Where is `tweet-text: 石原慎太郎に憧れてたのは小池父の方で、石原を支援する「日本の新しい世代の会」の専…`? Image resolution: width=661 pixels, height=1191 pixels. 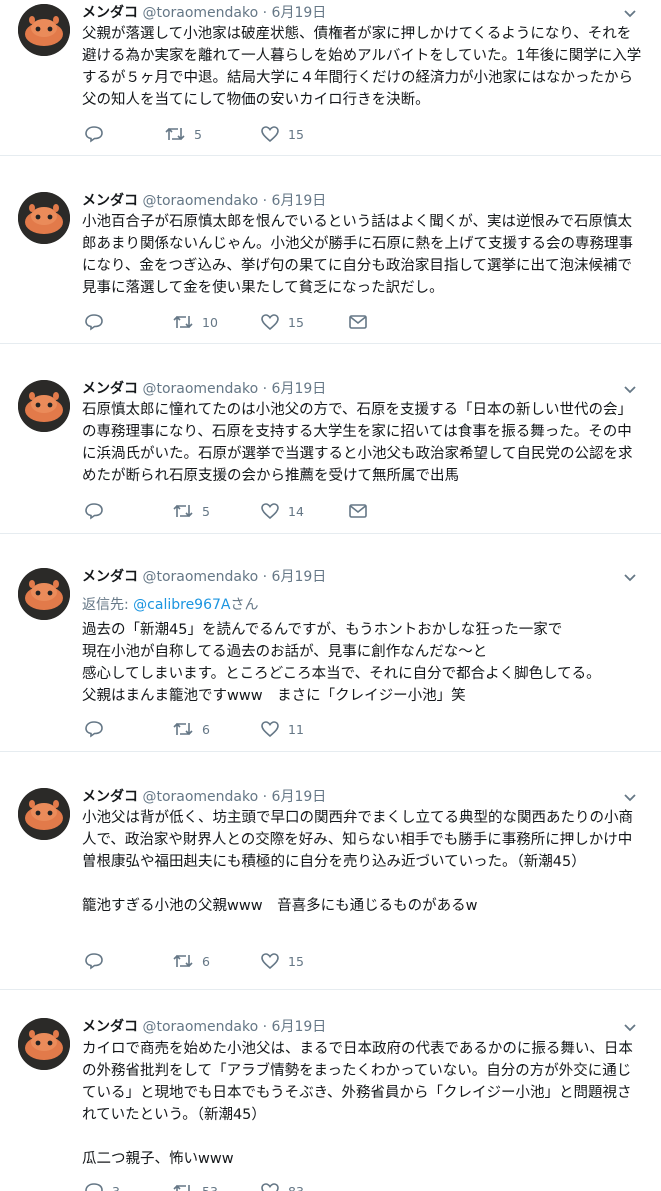 tweet-text: 石原慎太郎に憧れてたのは小池父の方で、石原を支援する「日本の新しい世代の会」の専… is located at coordinates (357, 443).